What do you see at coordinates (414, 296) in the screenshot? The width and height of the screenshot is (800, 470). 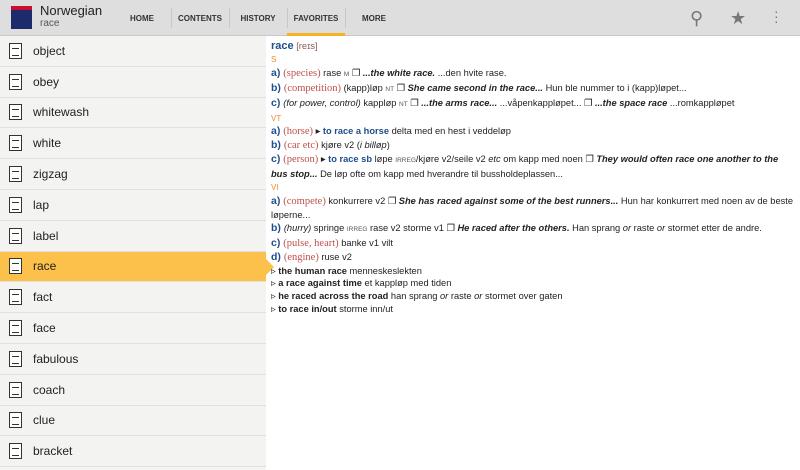 I see `entry-text: han sprang` at bounding box center [414, 296].